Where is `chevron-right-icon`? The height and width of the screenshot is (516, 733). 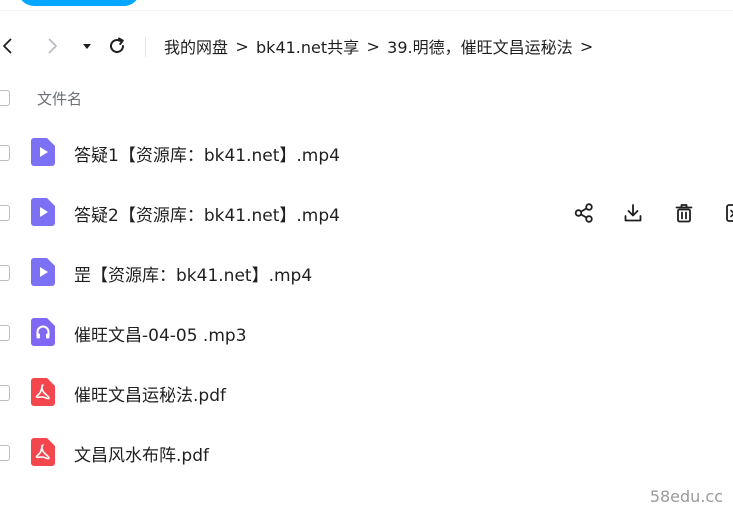
chevron-right-icon is located at coordinates (52, 46).